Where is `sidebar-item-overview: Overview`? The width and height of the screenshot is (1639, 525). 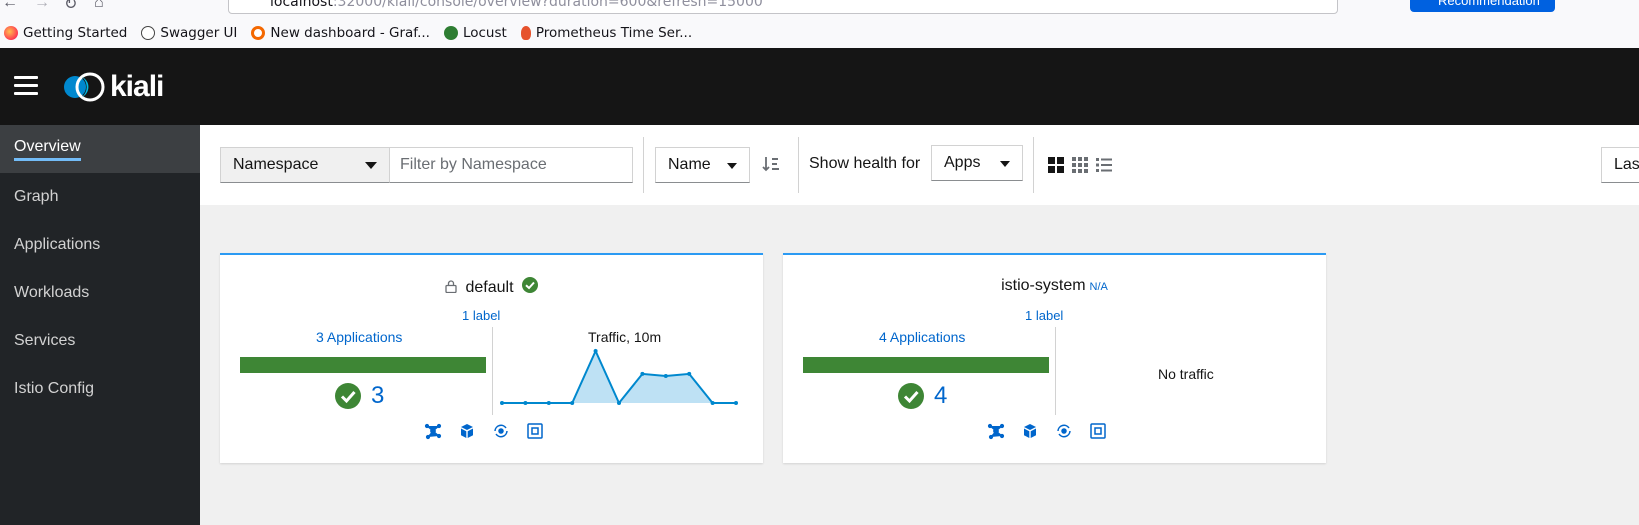
sidebar-item-overview: Overview is located at coordinates (100, 149).